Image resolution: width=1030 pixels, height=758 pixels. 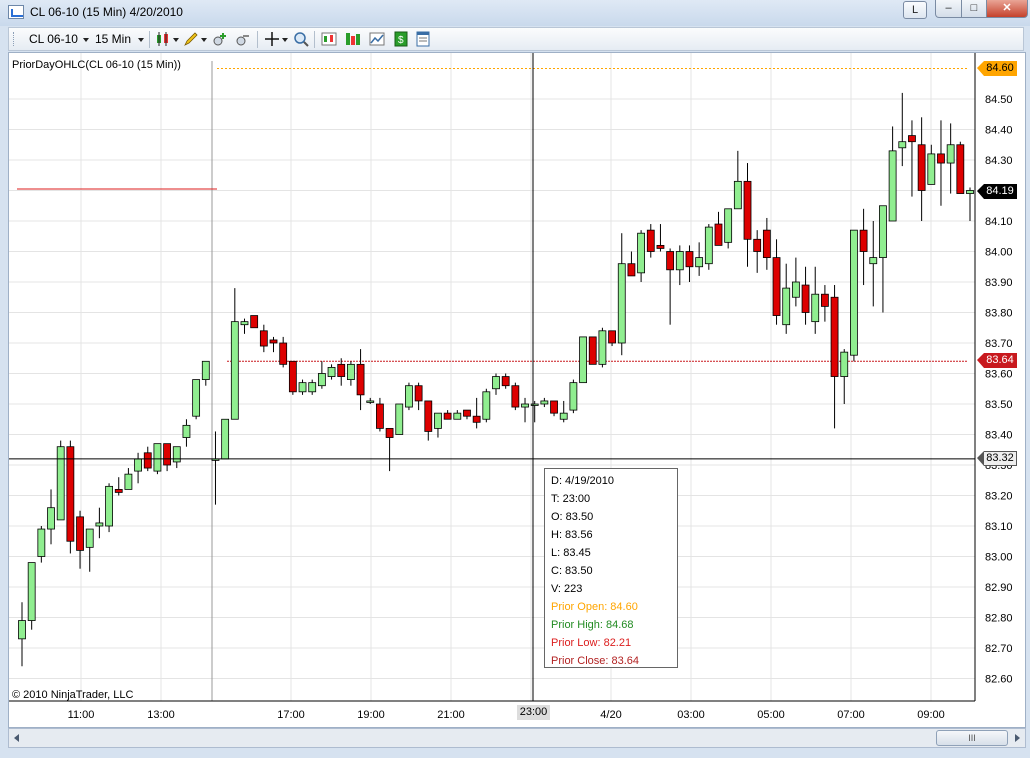 What do you see at coordinates (15, 39) in the screenshot?
I see `toolbar-grip` at bounding box center [15, 39].